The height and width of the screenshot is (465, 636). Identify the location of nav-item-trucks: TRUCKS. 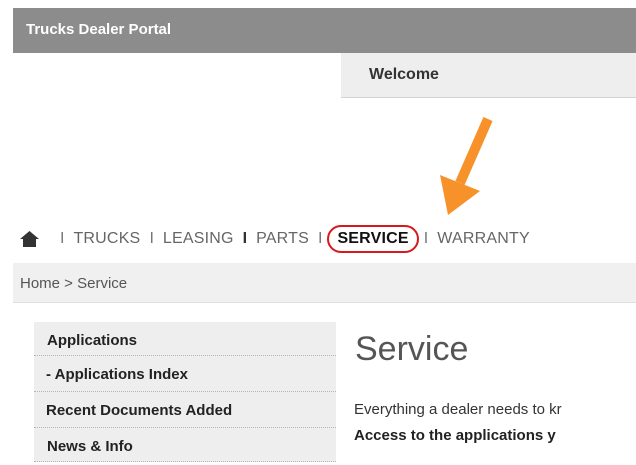
(106, 239).